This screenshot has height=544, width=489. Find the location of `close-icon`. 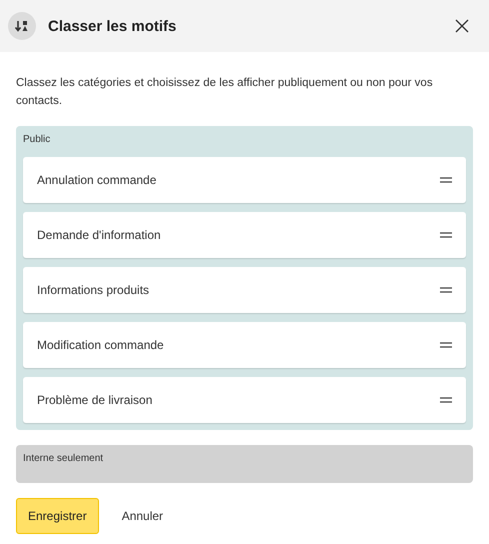

close-icon is located at coordinates (462, 26).